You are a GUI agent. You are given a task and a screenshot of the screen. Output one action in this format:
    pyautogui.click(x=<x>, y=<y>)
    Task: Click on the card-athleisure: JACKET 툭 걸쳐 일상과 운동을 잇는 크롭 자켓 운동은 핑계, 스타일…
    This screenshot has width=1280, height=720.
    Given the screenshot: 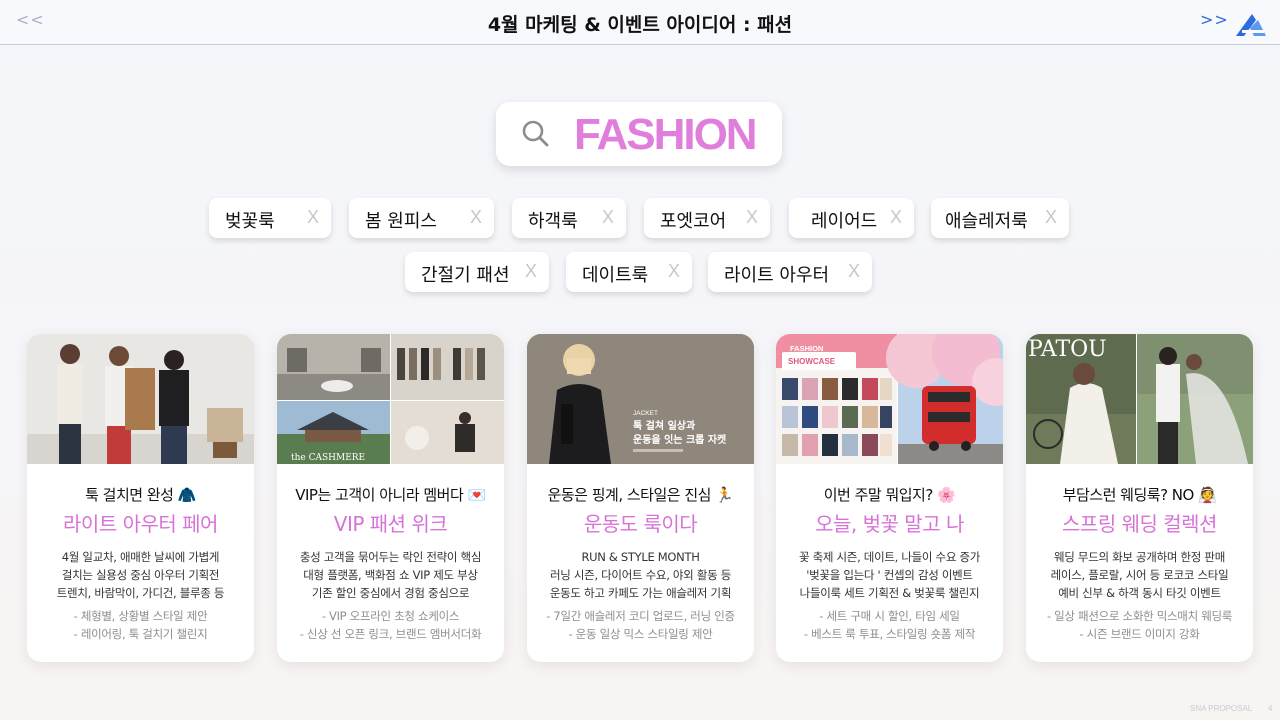 What is the action you would take?
    pyautogui.click(x=640, y=498)
    